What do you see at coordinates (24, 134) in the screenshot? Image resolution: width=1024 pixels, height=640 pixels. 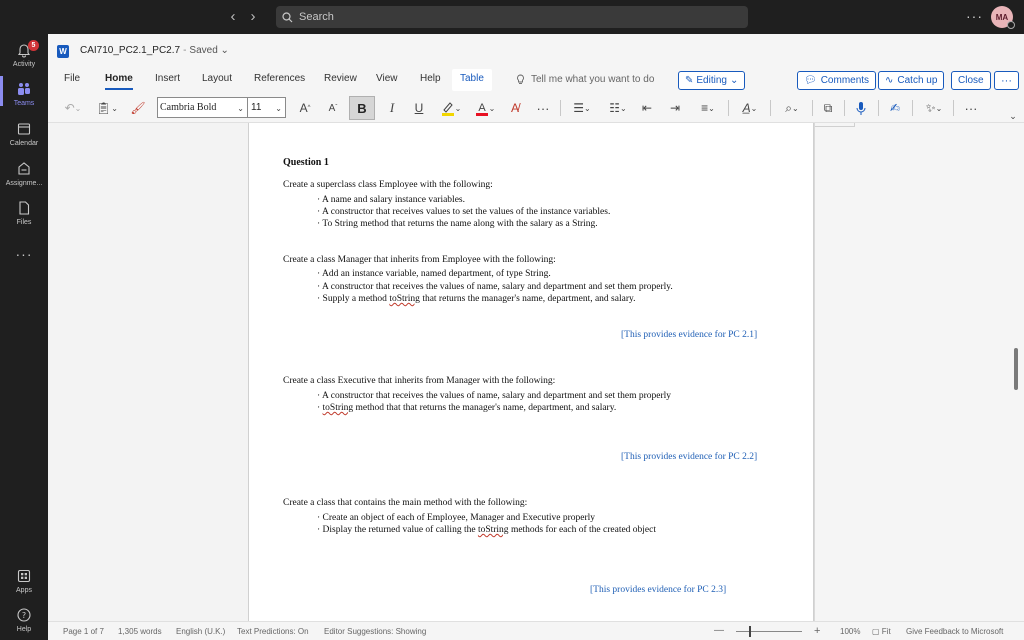 I see `rail-item-calendar: Calendar` at bounding box center [24, 134].